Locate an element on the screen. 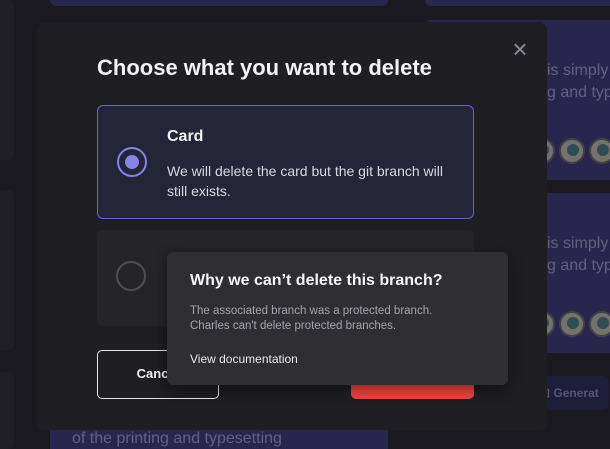 Image resolution: width=610 pixels, height=449 pixels. radio-selected-icon is located at coordinates (132, 162).